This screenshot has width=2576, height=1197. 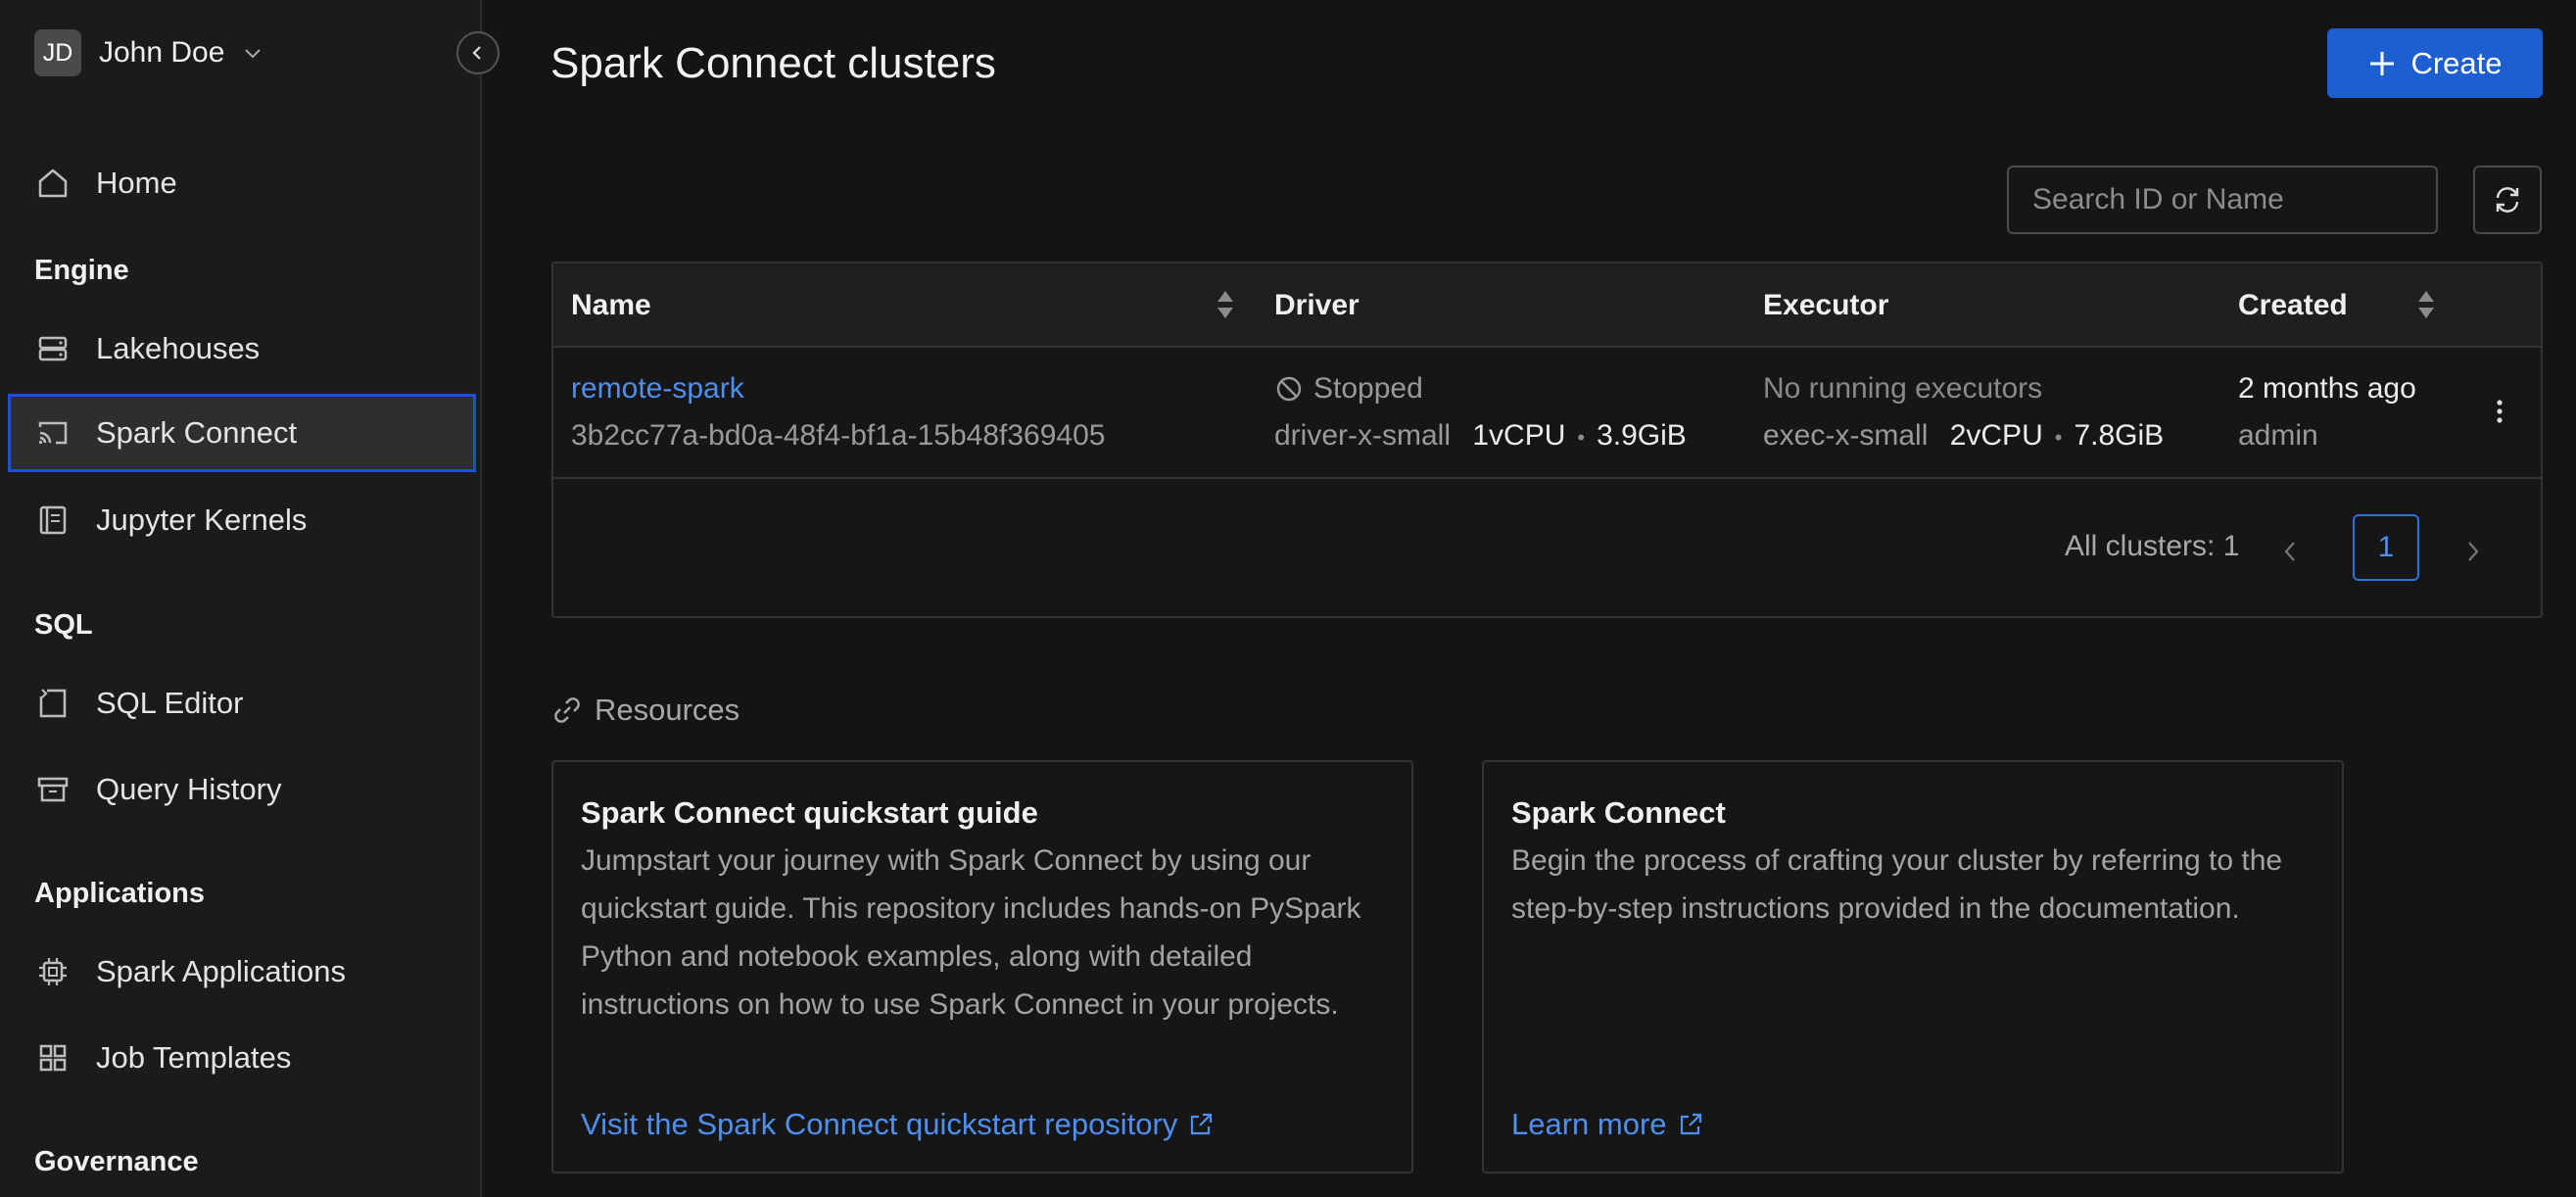 I want to click on grid-icon, so click(x=53, y=1058).